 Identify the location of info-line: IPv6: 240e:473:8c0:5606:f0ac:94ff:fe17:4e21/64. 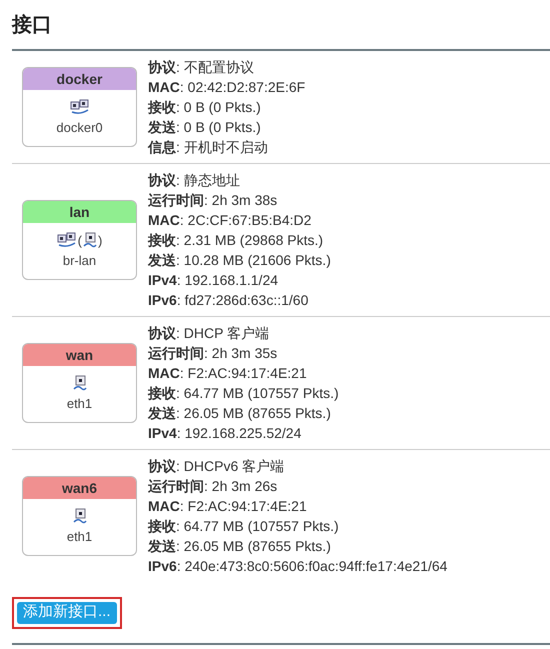
(298, 566).